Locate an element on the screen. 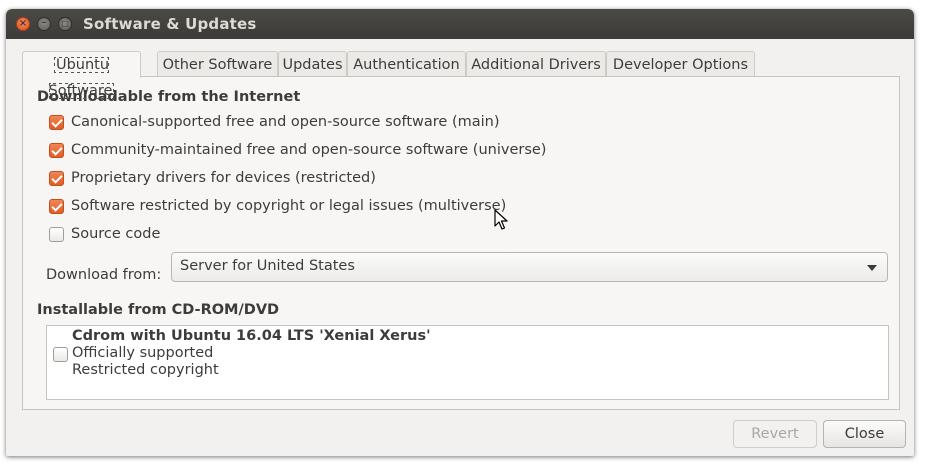  tab-label: Other Software is located at coordinates (217, 65).